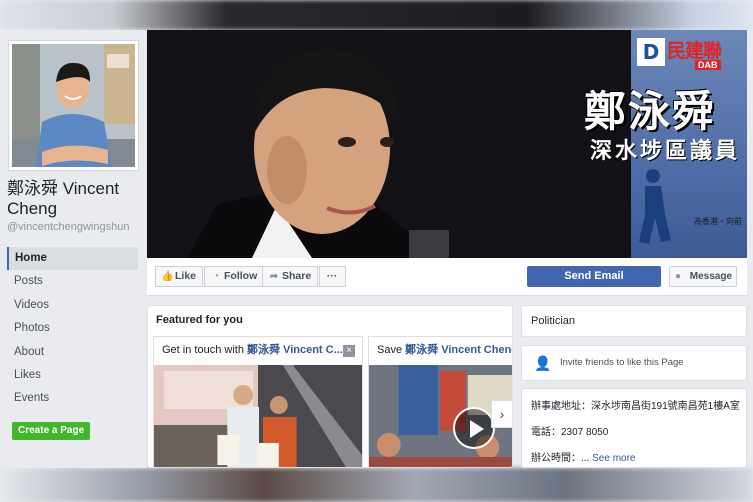  What do you see at coordinates (594, 276) in the screenshot?
I see `send-email-button: Send Email` at bounding box center [594, 276].